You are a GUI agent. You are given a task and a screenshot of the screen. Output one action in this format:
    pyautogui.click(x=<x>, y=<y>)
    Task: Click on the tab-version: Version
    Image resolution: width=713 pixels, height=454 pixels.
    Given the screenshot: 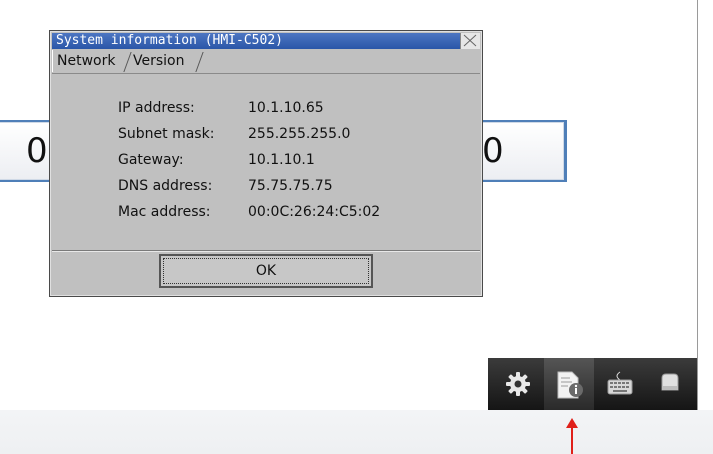 What is the action you would take?
    pyautogui.click(x=164, y=61)
    